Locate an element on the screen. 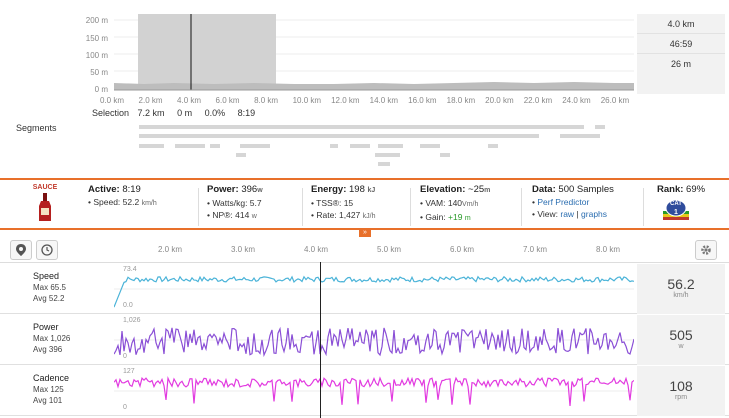 The image size is (729, 418). wkg-stat: • Watts/kg: 5.7 is located at coordinates (234, 203).